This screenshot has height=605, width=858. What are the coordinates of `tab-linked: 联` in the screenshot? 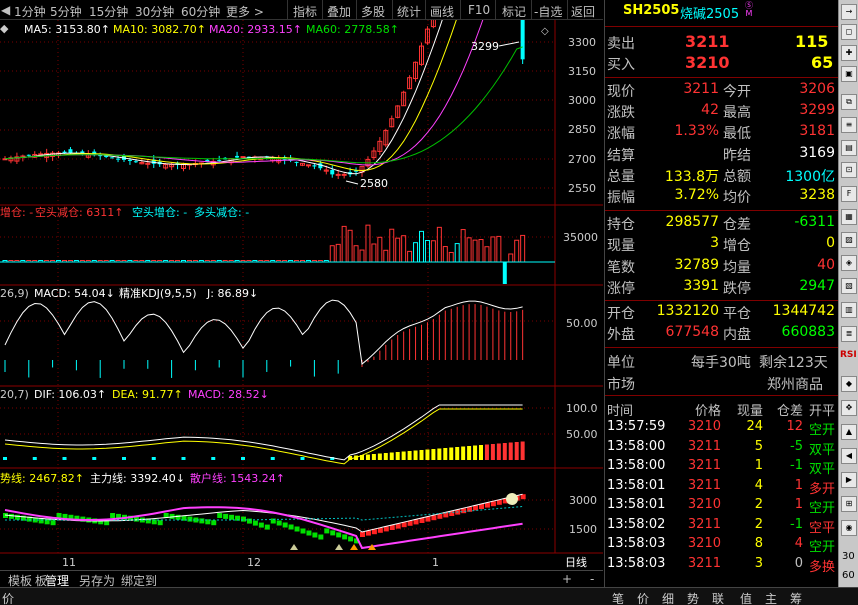 It's located at (718, 597).